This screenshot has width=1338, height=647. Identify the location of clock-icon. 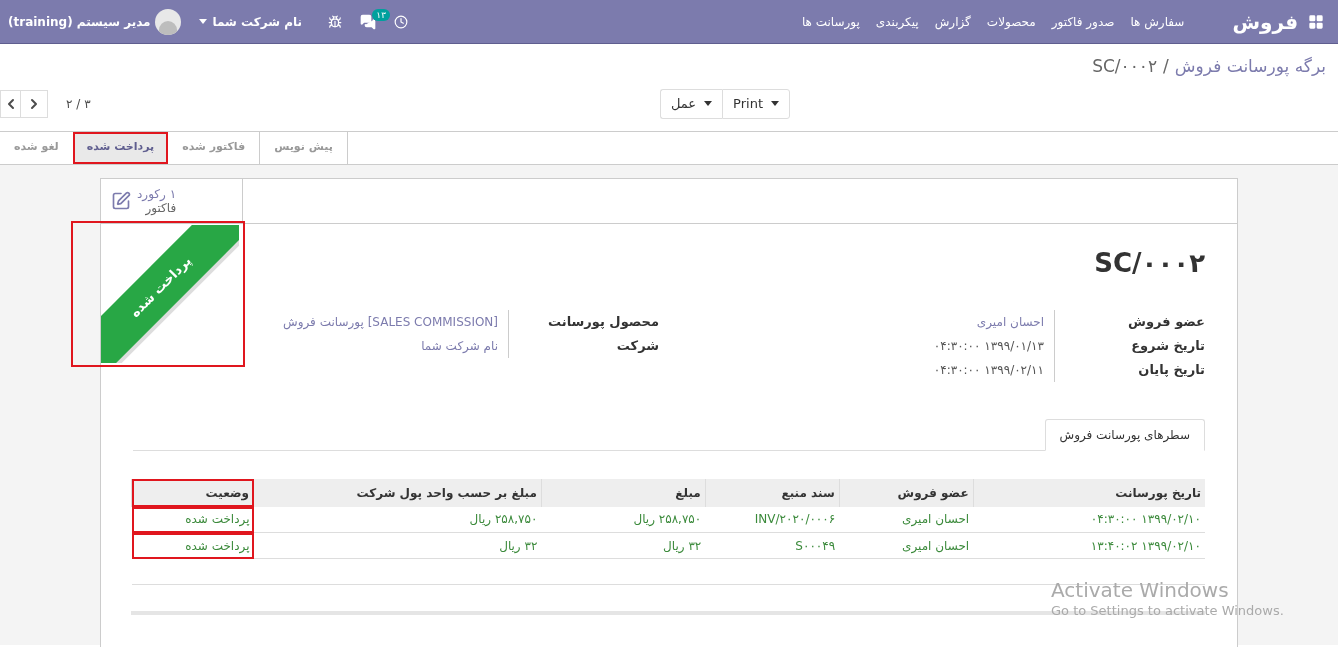
(401, 21).